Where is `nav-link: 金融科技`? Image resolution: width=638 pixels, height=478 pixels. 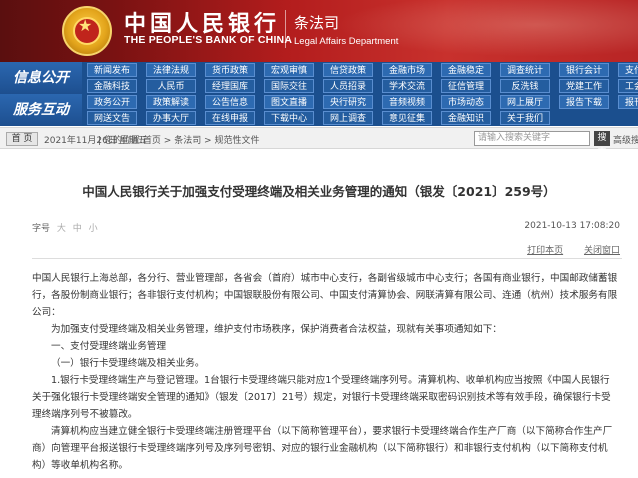 nav-link: 金融科技 is located at coordinates (112, 86).